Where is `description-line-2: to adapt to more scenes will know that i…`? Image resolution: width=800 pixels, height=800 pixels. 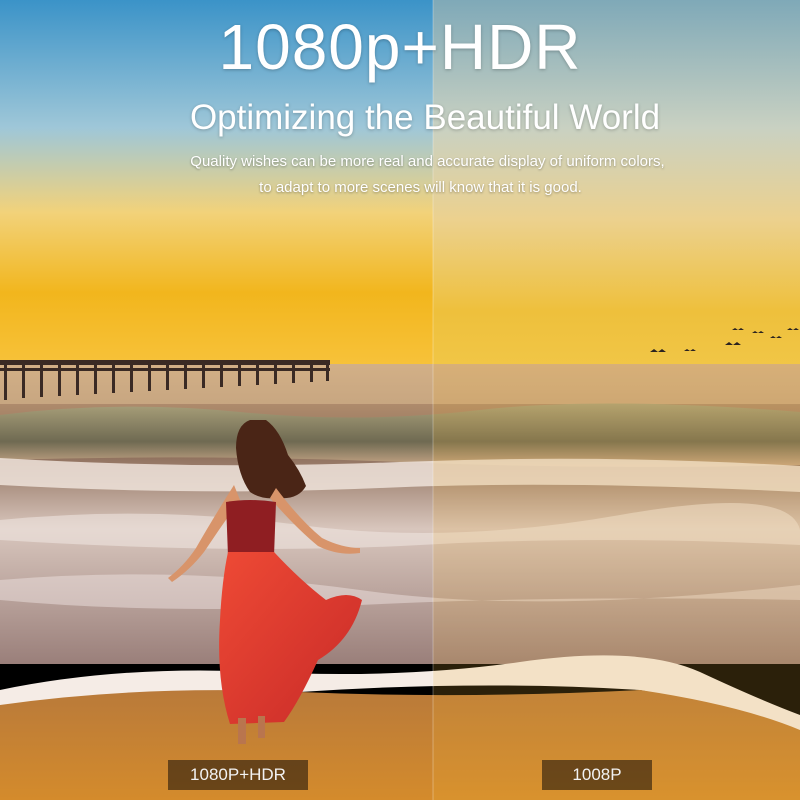
description-line-2: to adapt to more scenes will know that i… is located at coordinates (420, 187).